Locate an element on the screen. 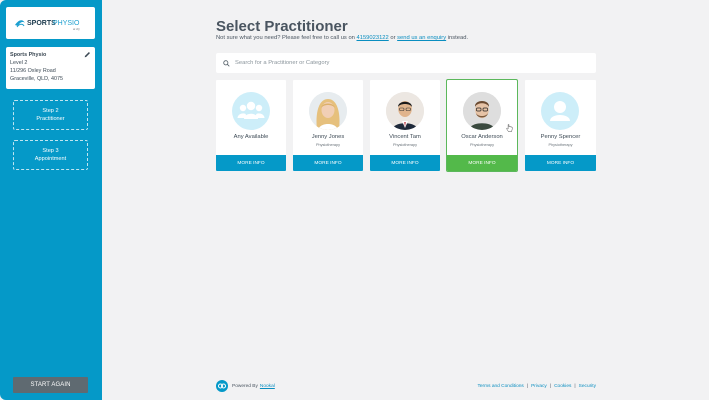 The image size is (709, 400). step-practitioner: Step 2 Practitioner is located at coordinates (50, 115).